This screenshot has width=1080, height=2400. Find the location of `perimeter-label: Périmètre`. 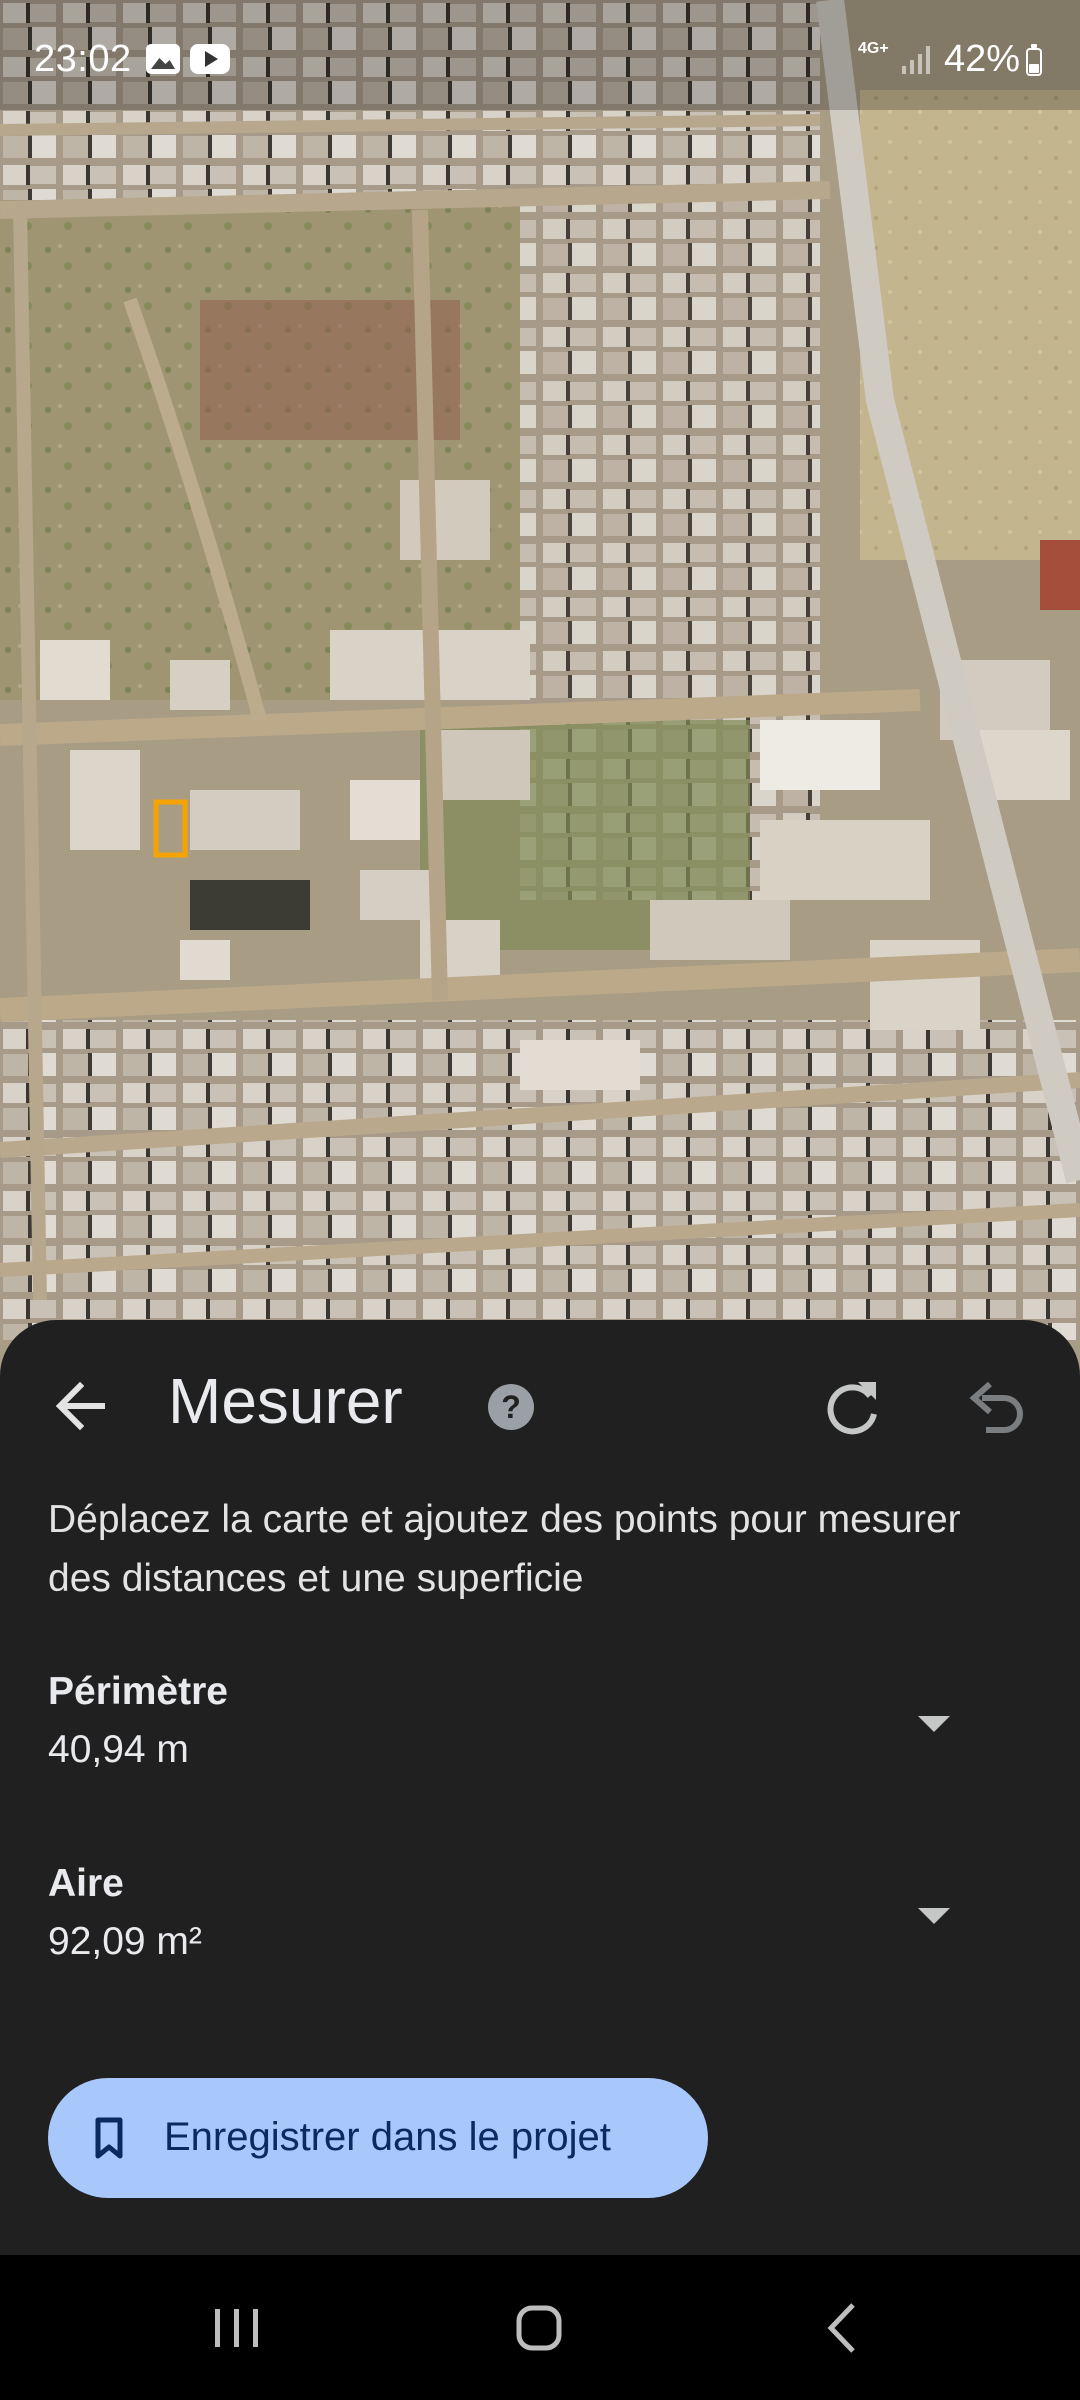

perimeter-label: Périmètre is located at coordinates (138, 1691).